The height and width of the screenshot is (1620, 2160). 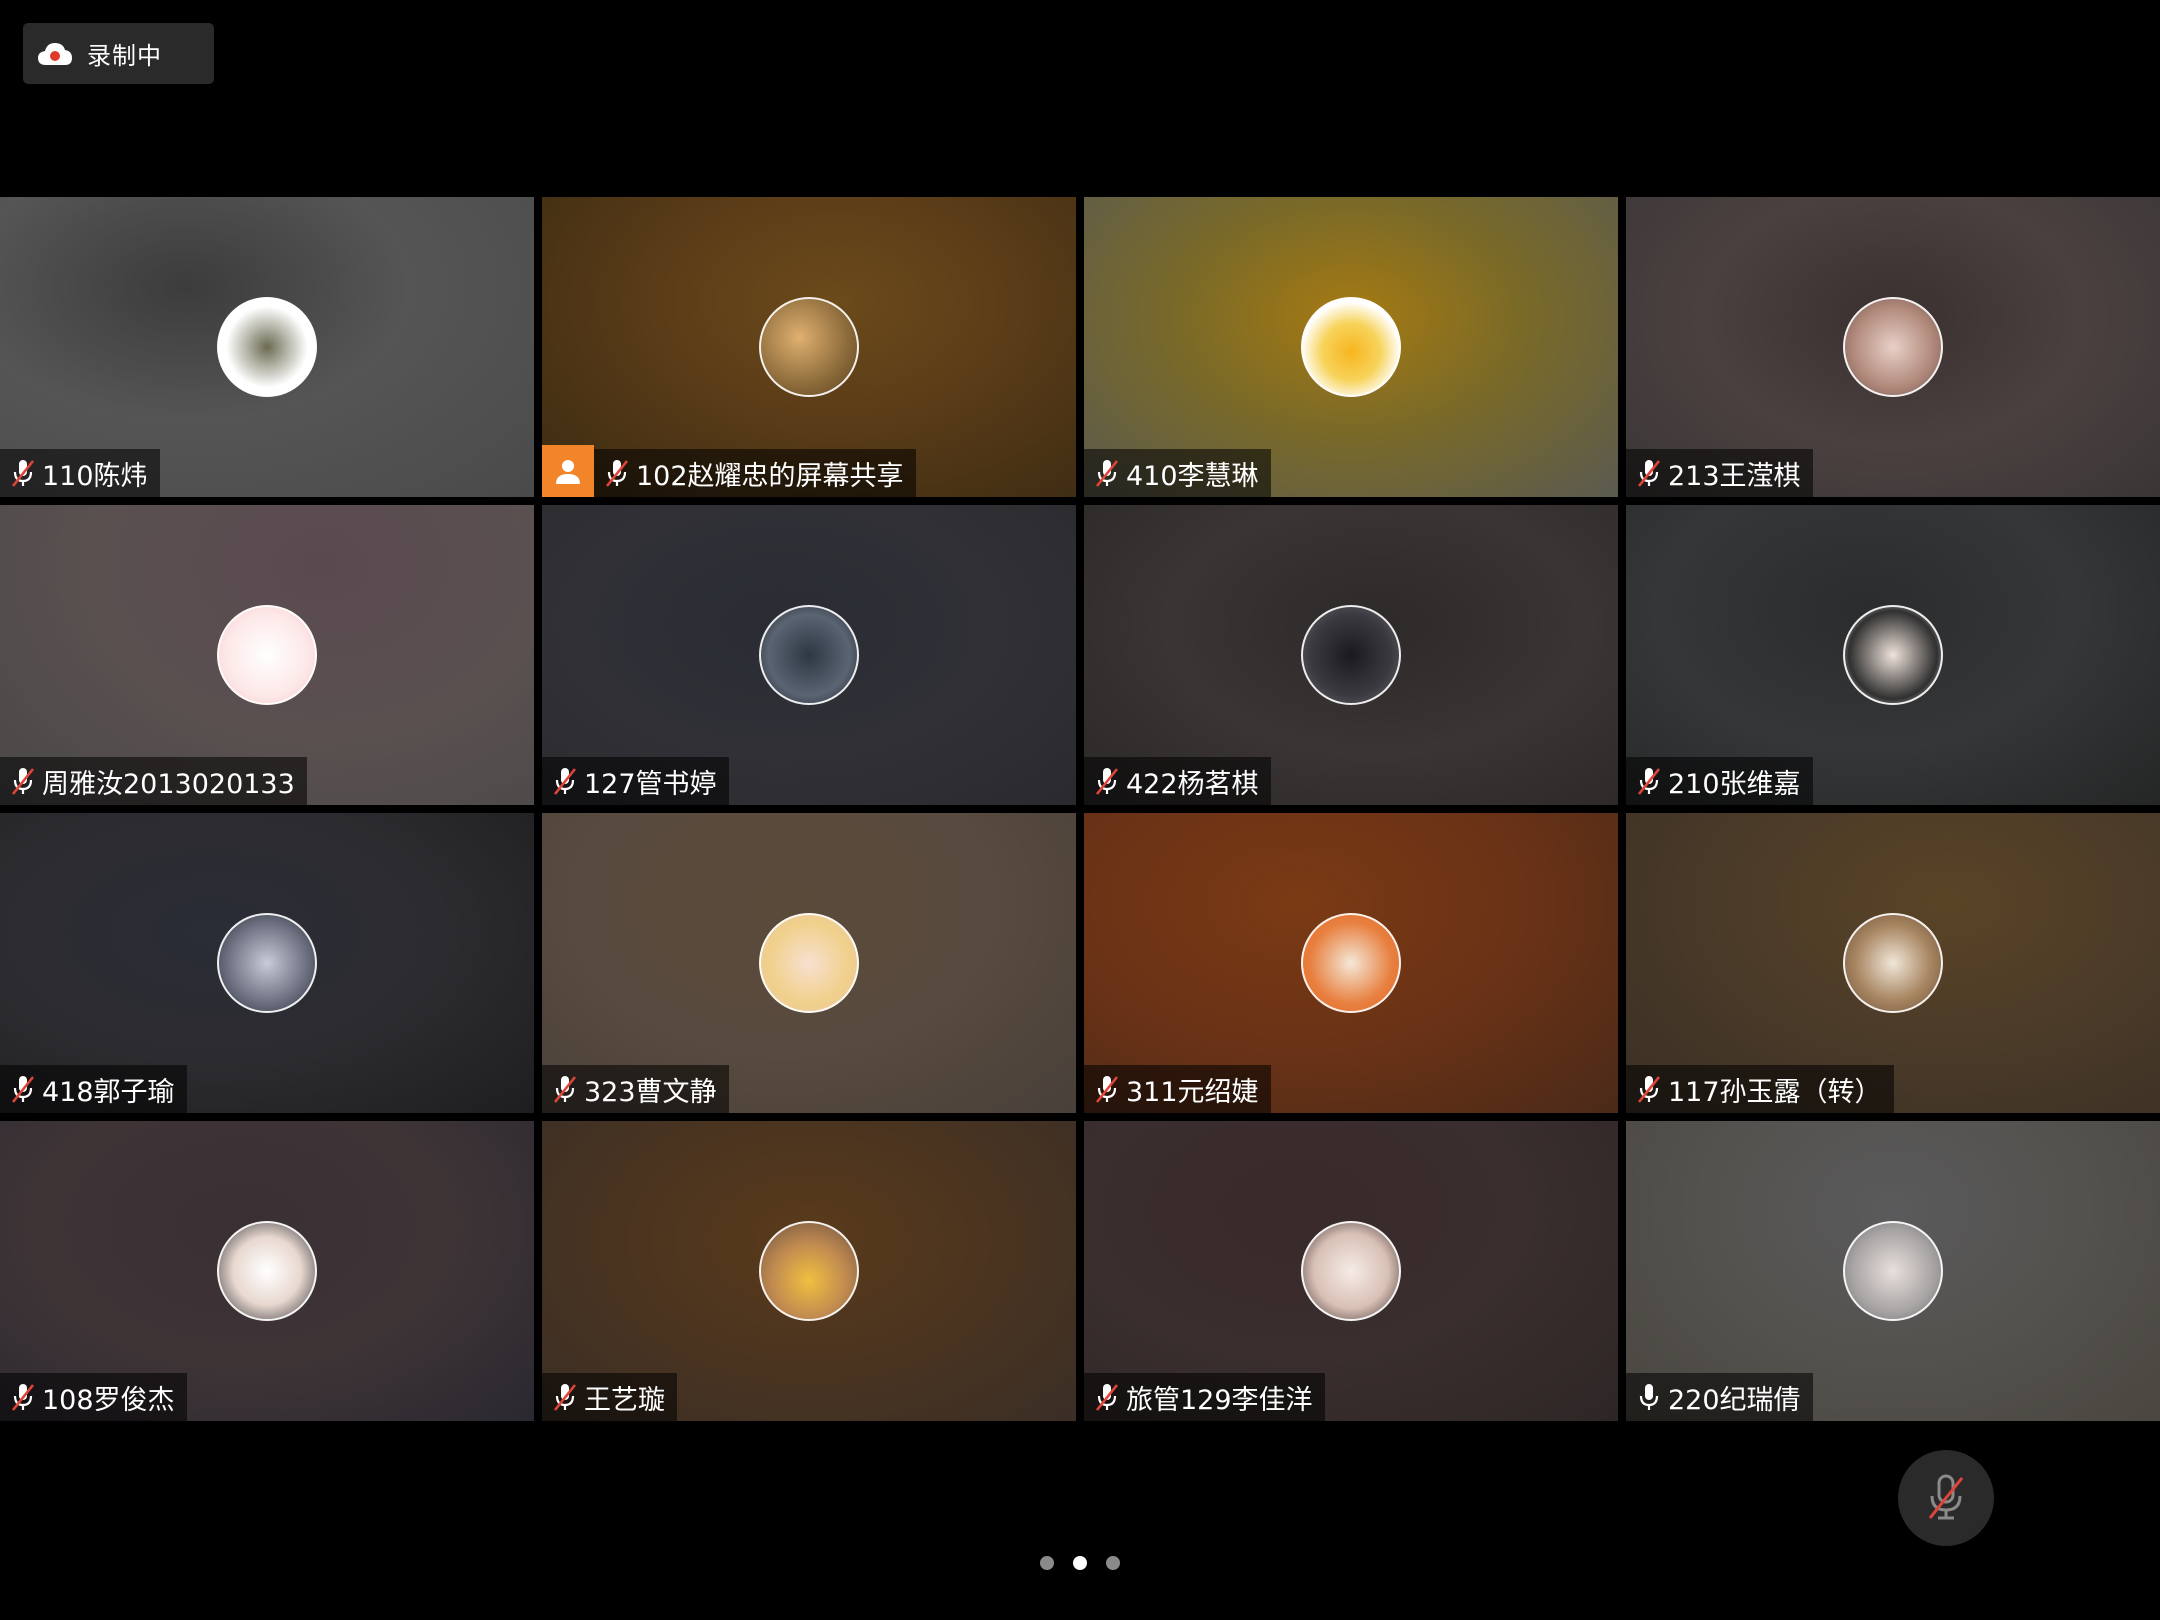 I want to click on participant-name: 210张维嘉, so click(x=1734, y=784).